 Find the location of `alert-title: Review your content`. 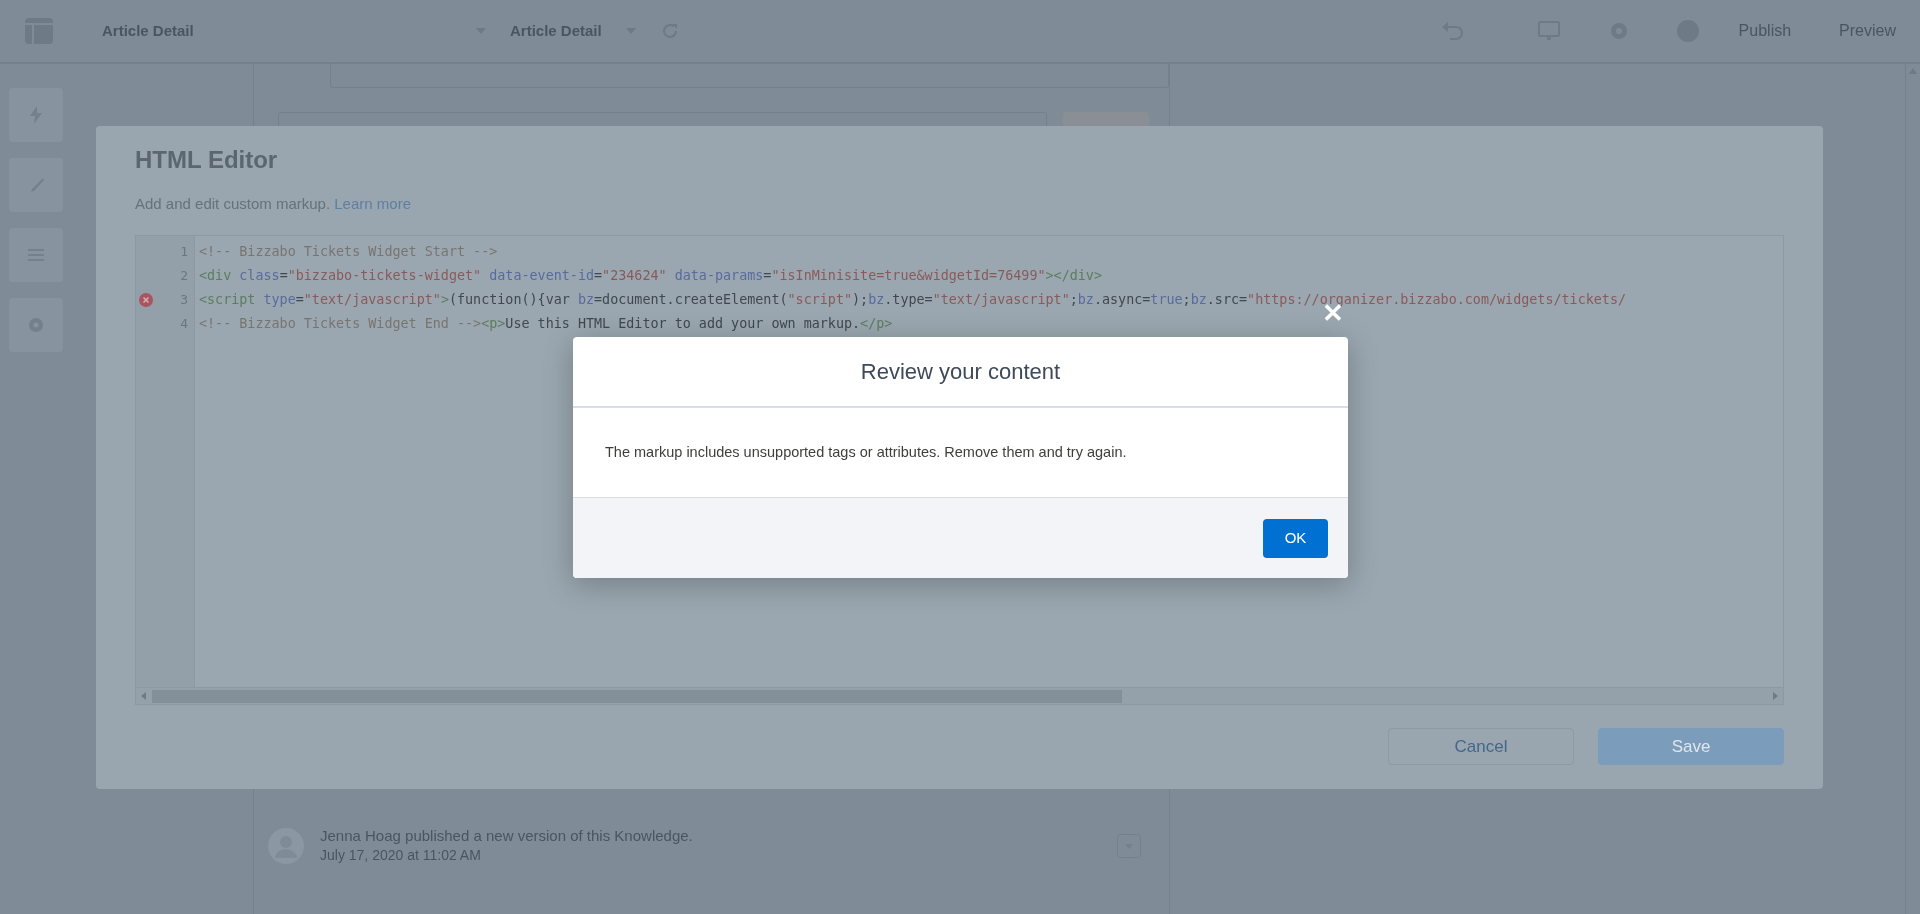

alert-title: Review your content is located at coordinates (960, 372).